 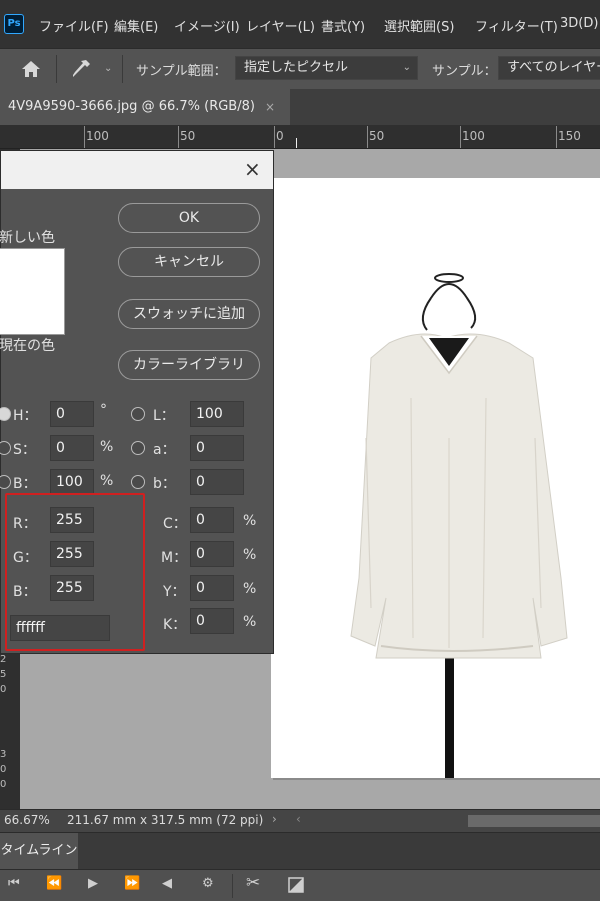 What do you see at coordinates (27, 820) in the screenshot?
I see `zoom-level: 66.67%` at bounding box center [27, 820].